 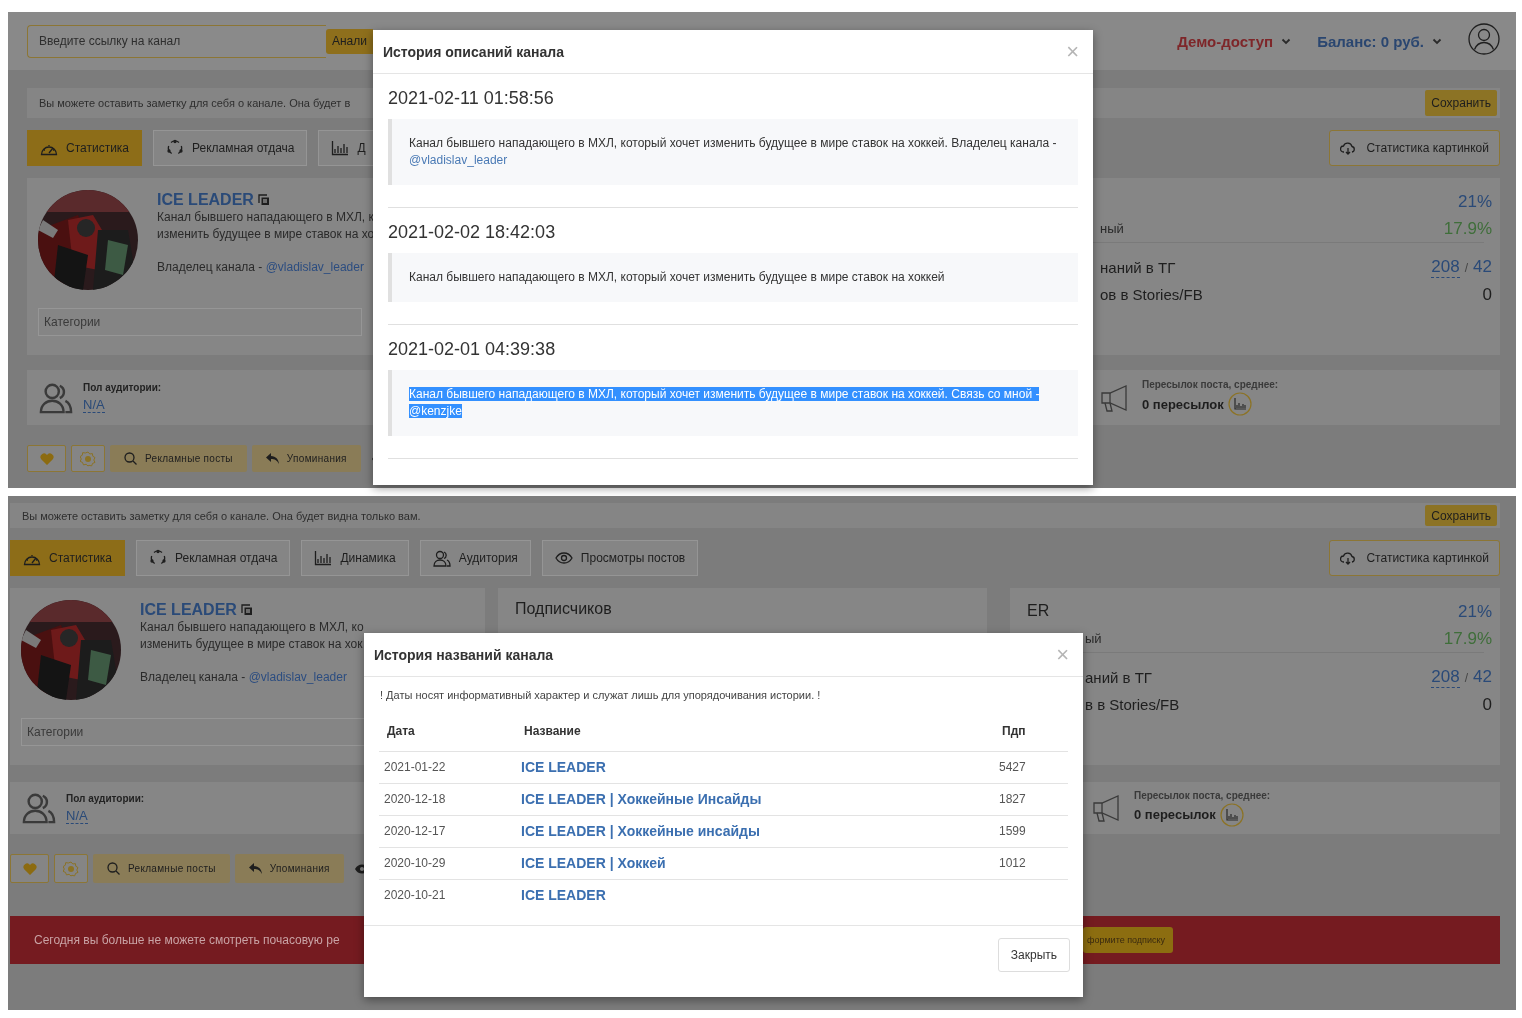 I want to click on modal-title: История описаний канала, so click(x=473, y=51).